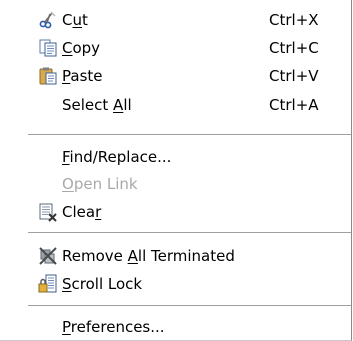 This screenshot has height=341, width=353. What do you see at coordinates (294, 105) in the screenshot?
I see `shortcut-text: Ctrl+A` at bounding box center [294, 105].